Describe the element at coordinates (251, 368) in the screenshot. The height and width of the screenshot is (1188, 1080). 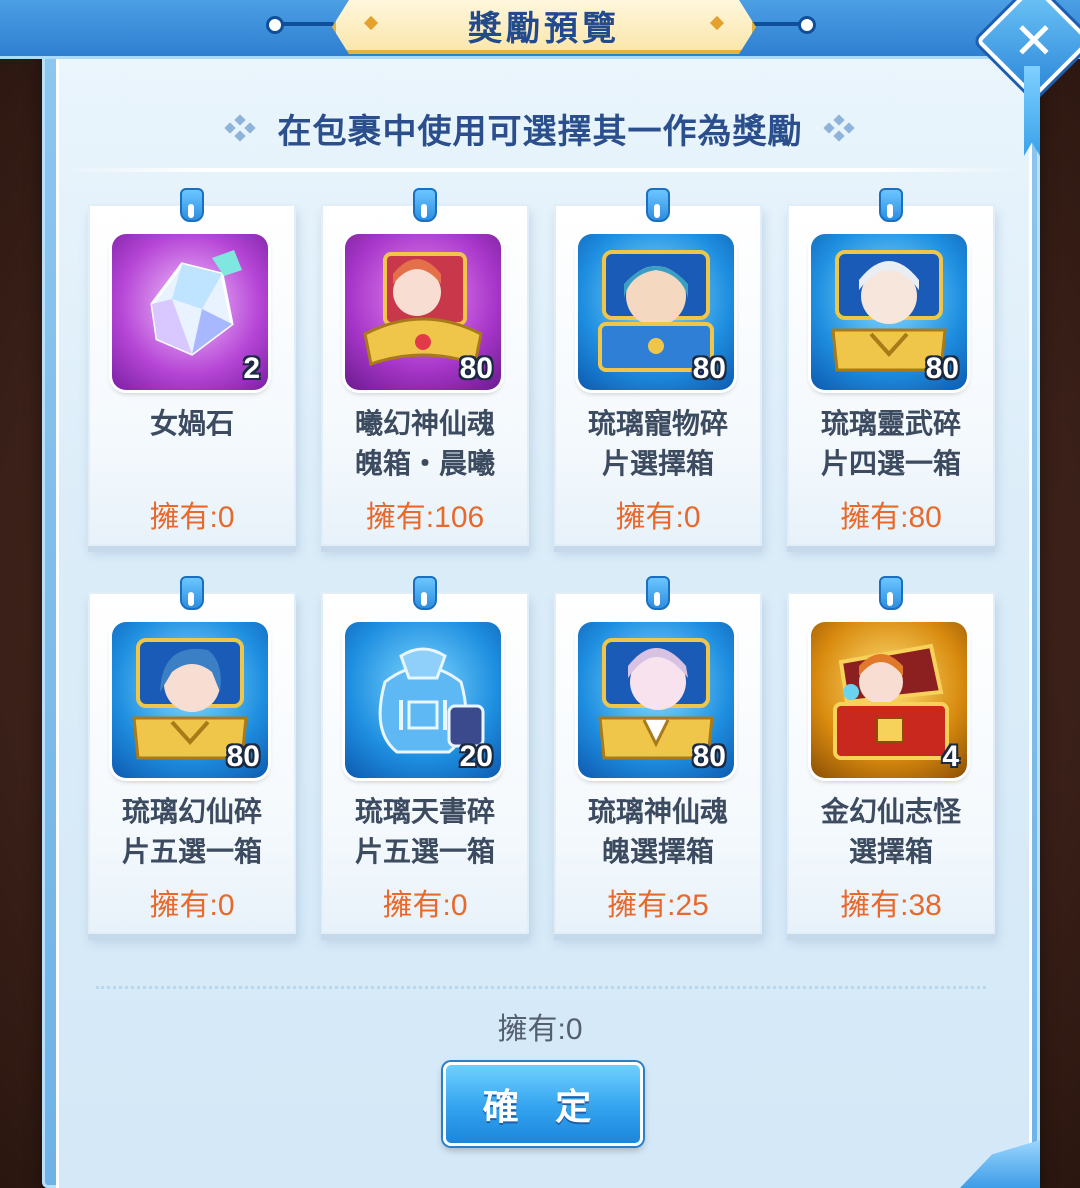
I see `item-count: 2` at that location.